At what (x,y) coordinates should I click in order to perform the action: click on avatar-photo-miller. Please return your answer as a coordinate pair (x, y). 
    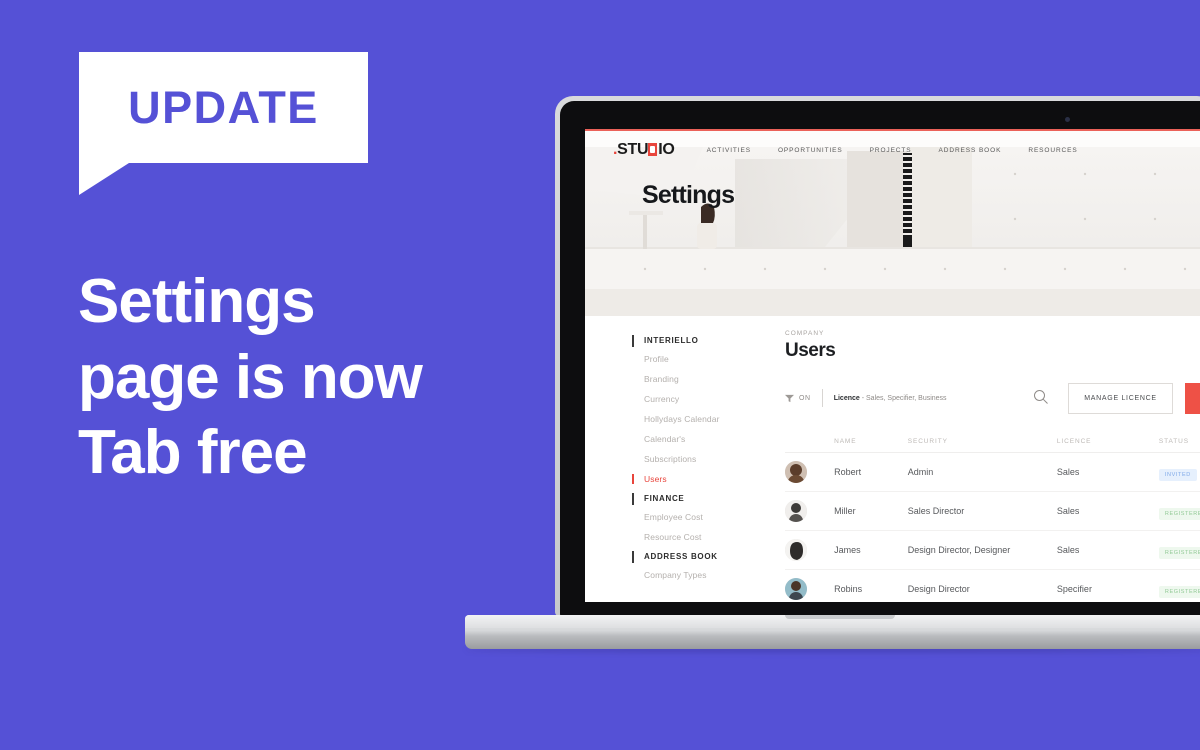
    Looking at the image, I should click on (796, 511).